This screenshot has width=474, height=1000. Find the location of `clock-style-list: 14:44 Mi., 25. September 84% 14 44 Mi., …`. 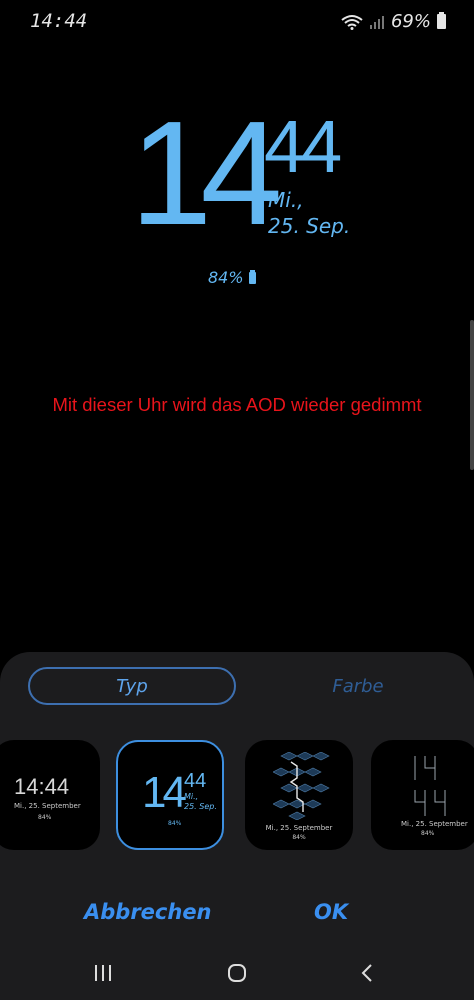

clock-style-list: 14:44 Mi., 25. September 84% 14 44 Mi., … is located at coordinates (237, 797).